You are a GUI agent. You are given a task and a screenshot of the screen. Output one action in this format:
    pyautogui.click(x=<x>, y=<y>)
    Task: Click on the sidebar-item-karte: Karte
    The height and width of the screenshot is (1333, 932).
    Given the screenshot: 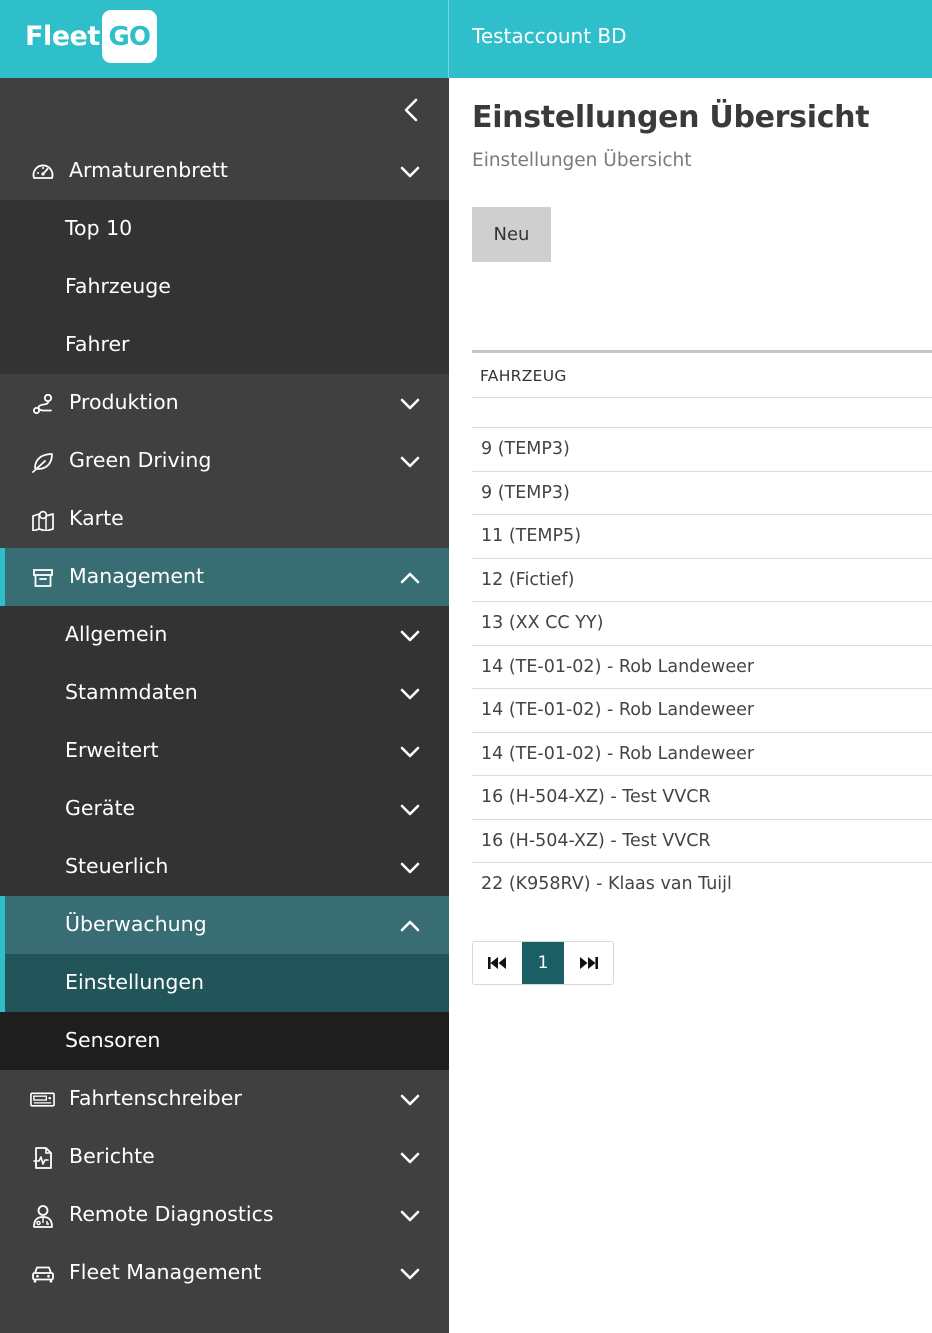 What is the action you would take?
    pyautogui.click(x=224, y=519)
    